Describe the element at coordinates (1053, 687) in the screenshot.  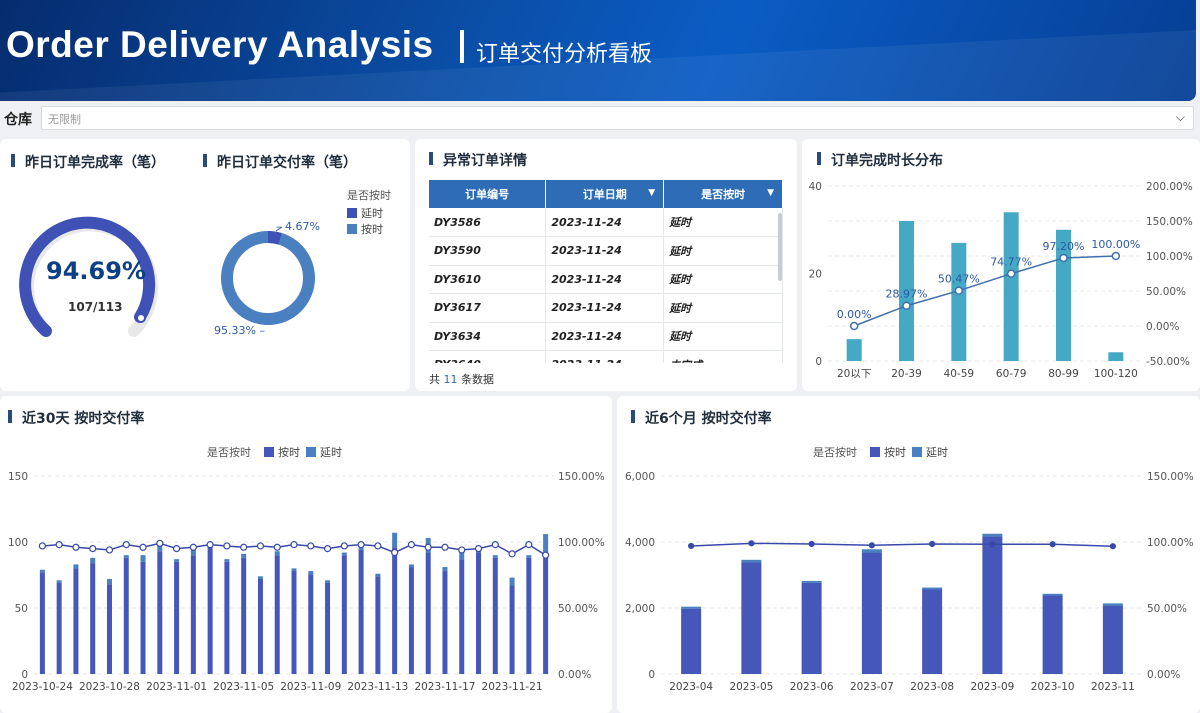
I see `x-tick-label: 2023-10` at that location.